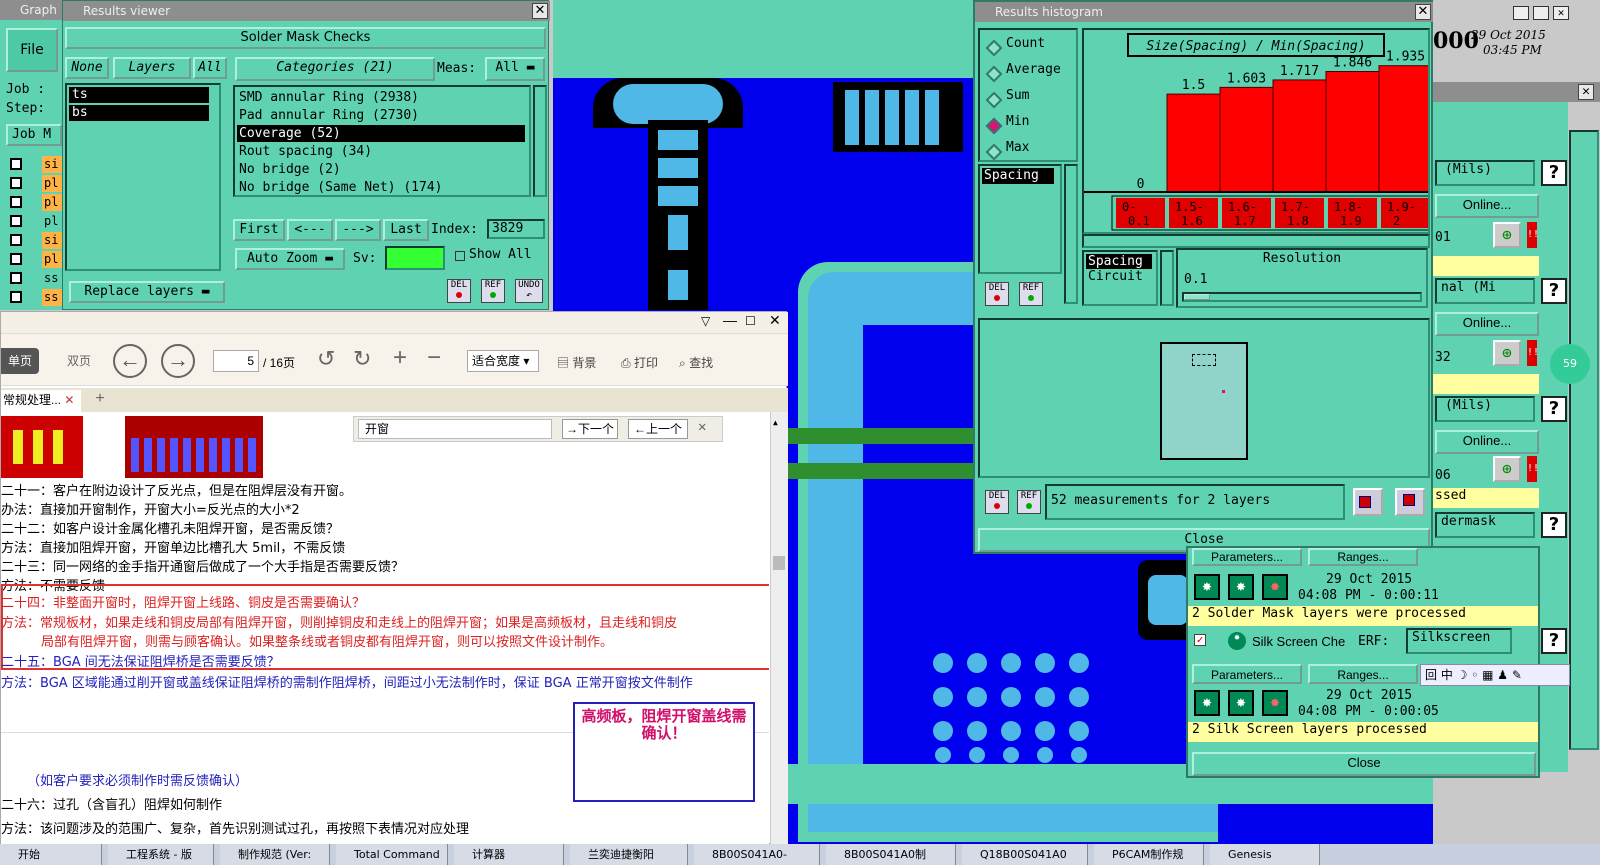 The image size is (1600, 865). I want to click on sv-color-dropdown, so click(415, 258).